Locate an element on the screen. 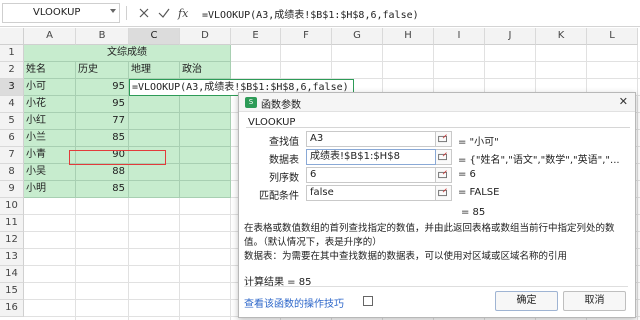 This screenshot has height=320, width=640. name-cell: 小可 is located at coordinates (50, 87).